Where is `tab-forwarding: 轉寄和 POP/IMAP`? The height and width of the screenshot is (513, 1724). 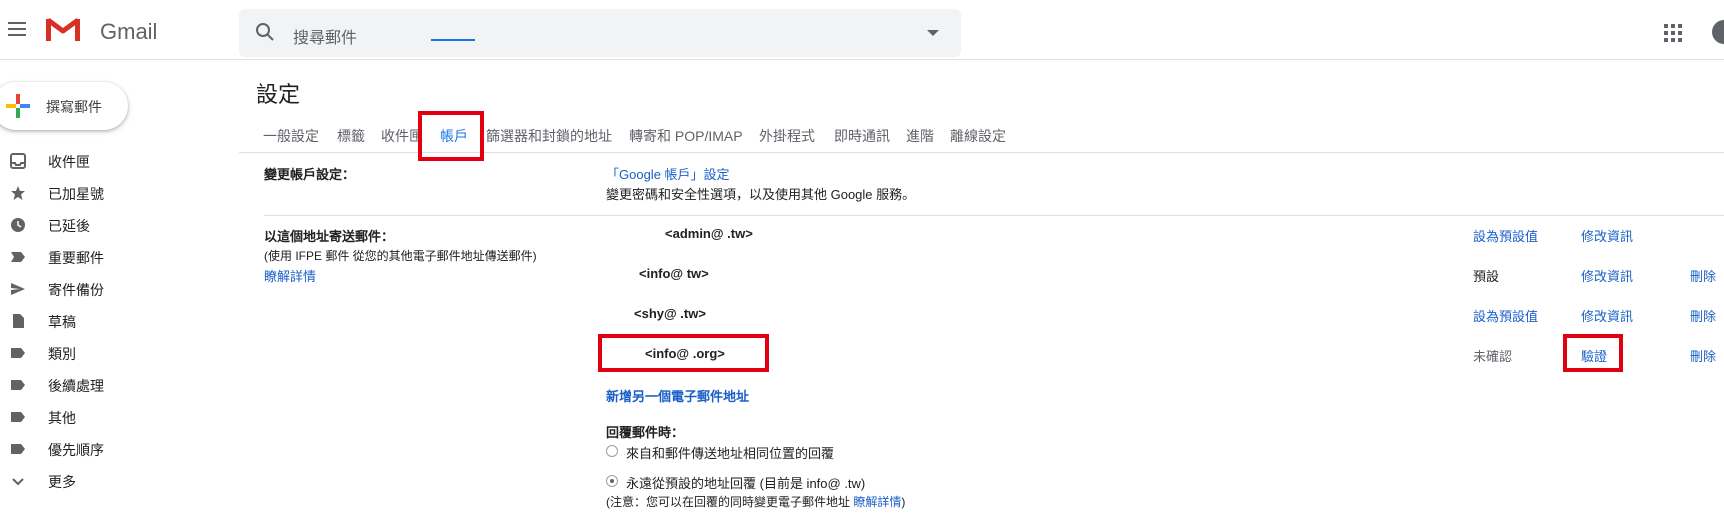
tab-forwarding: 轉寄和 POP/IMAP is located at coordinates (686, 136).